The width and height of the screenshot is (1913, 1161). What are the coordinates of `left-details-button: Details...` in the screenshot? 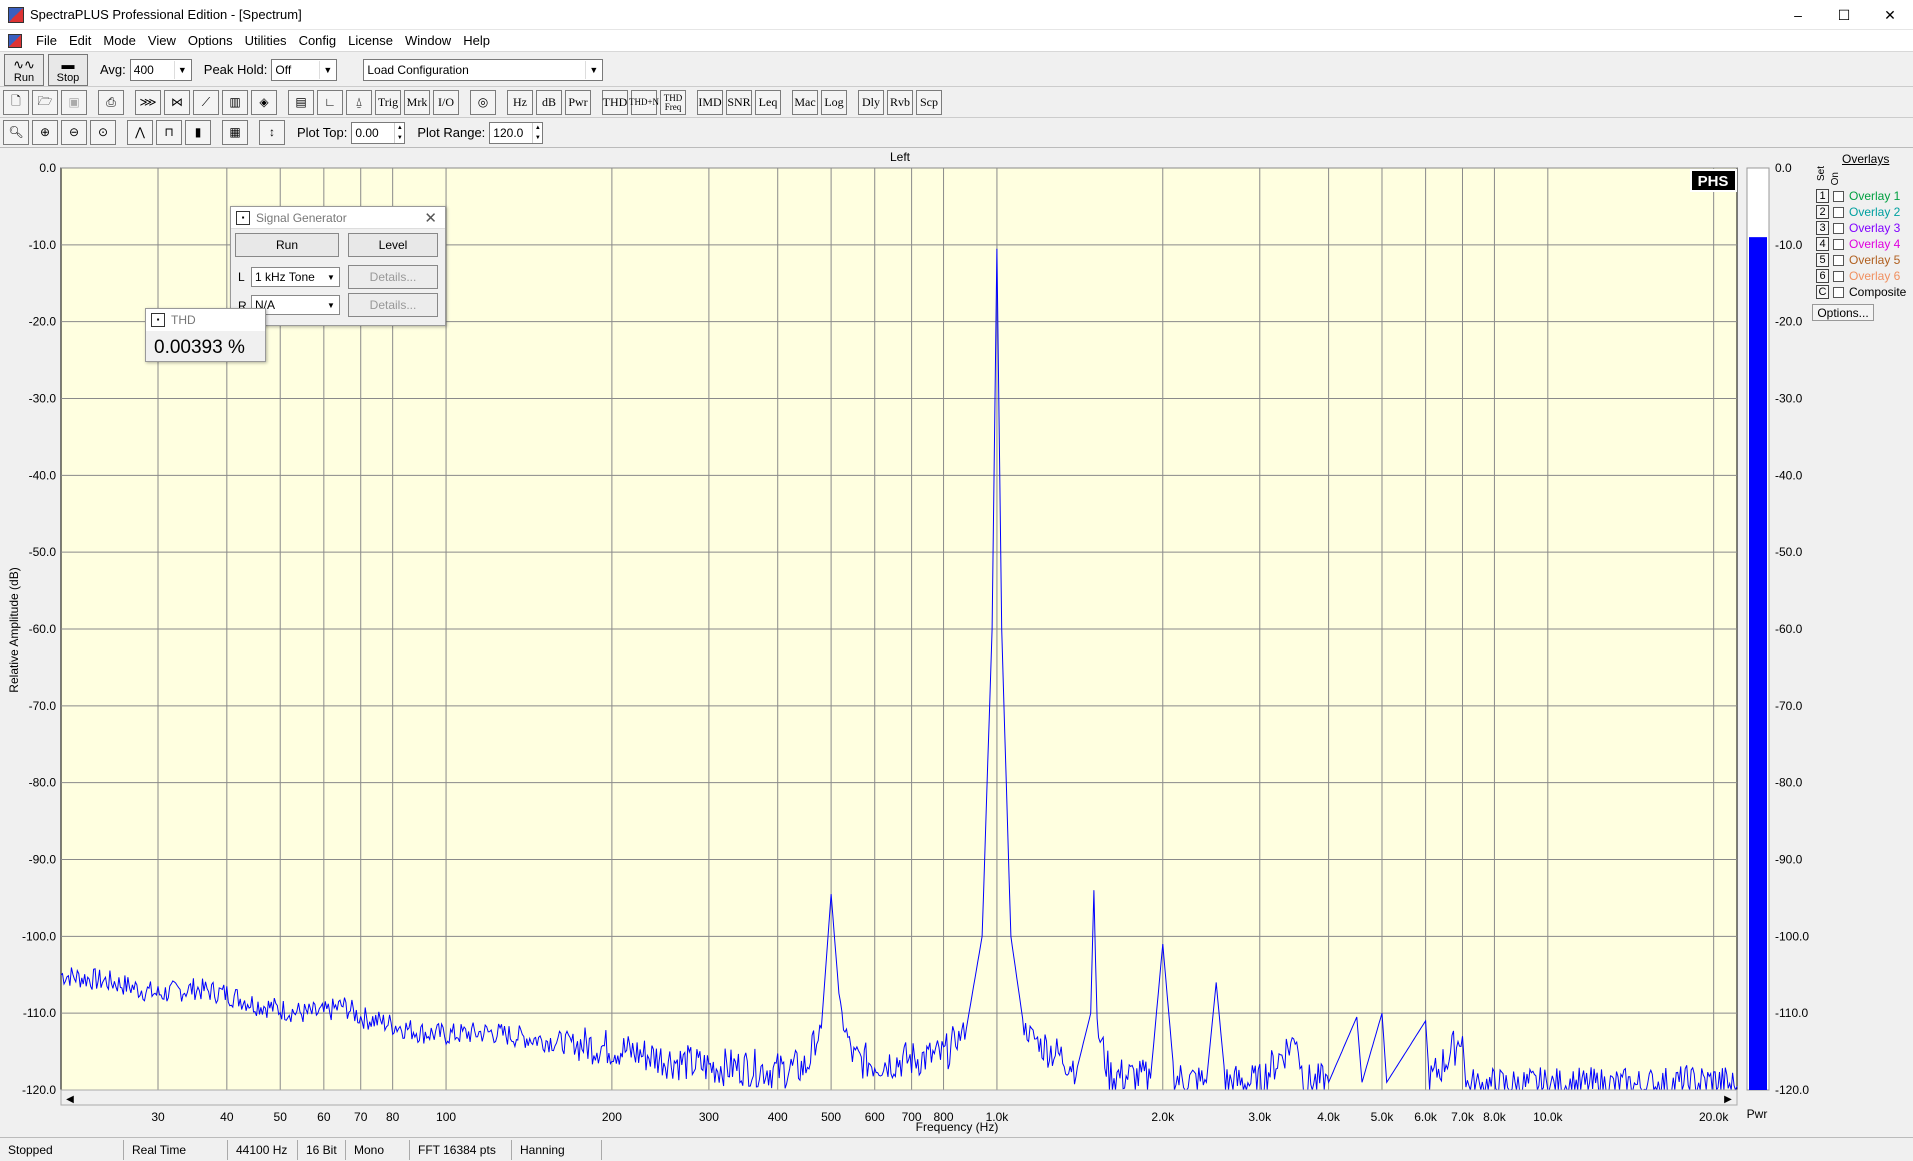 It's located at (393, 277).